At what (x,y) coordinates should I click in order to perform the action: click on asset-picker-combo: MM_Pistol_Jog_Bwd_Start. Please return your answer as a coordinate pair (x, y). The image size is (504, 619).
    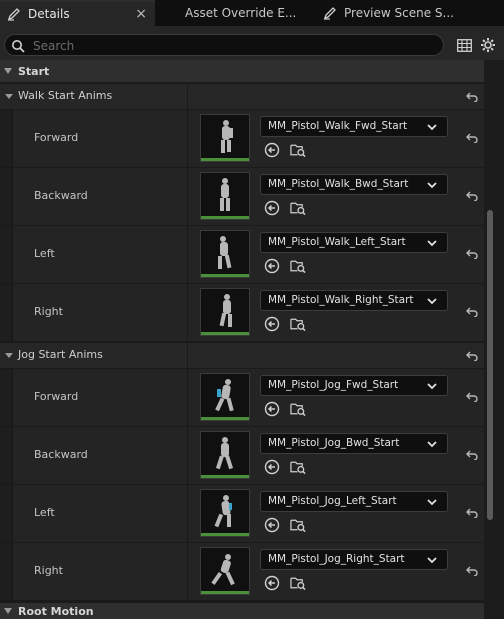
    Looking at the image, I should click on (354, 443).